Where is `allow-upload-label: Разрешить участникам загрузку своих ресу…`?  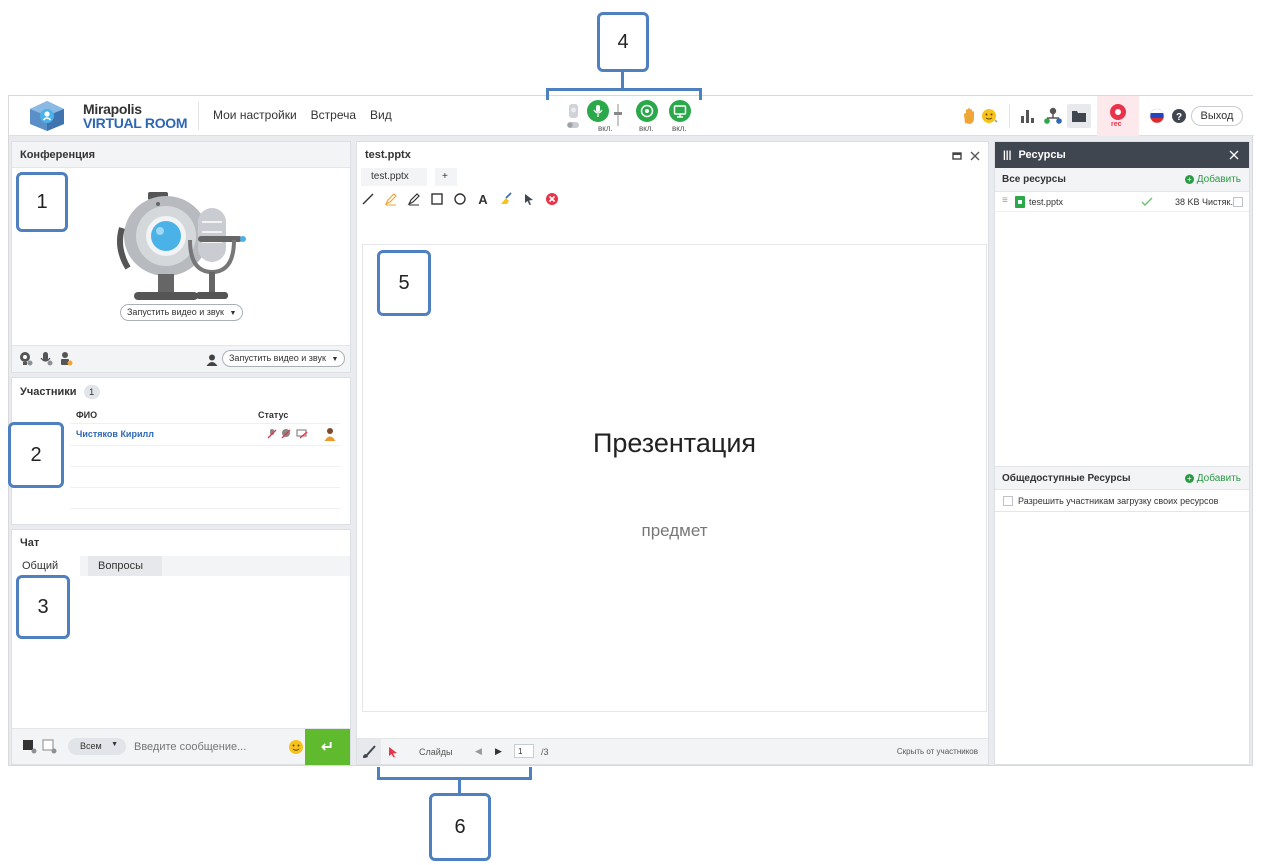
allow-upload-label: Разрешить участникам загрузку своих ресу… is located at coordinates (1118, 501).